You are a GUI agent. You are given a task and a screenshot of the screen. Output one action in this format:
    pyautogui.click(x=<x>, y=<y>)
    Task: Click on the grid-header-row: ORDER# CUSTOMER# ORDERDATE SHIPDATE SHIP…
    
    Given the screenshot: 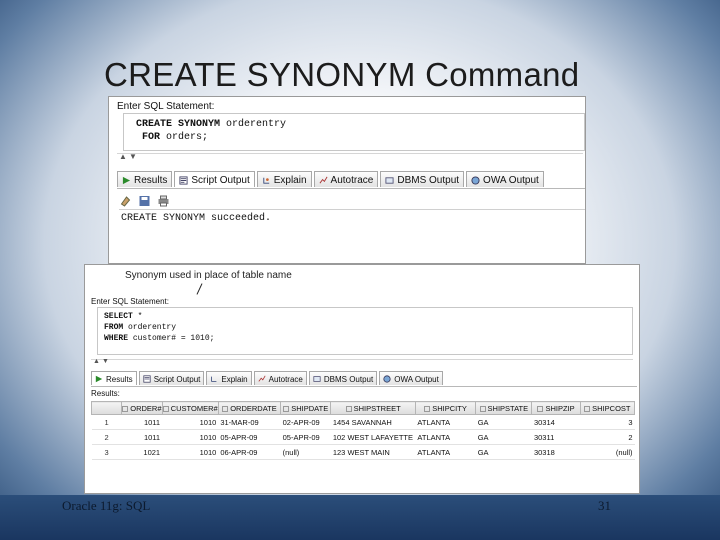 What is the action you would take?
    pyautogui.click(x=363, y=408)
    